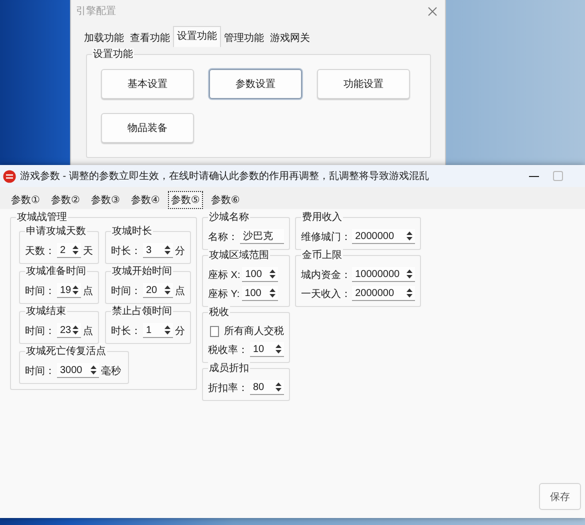  I want to click on group-title: 费用收入, so click(322, 217).